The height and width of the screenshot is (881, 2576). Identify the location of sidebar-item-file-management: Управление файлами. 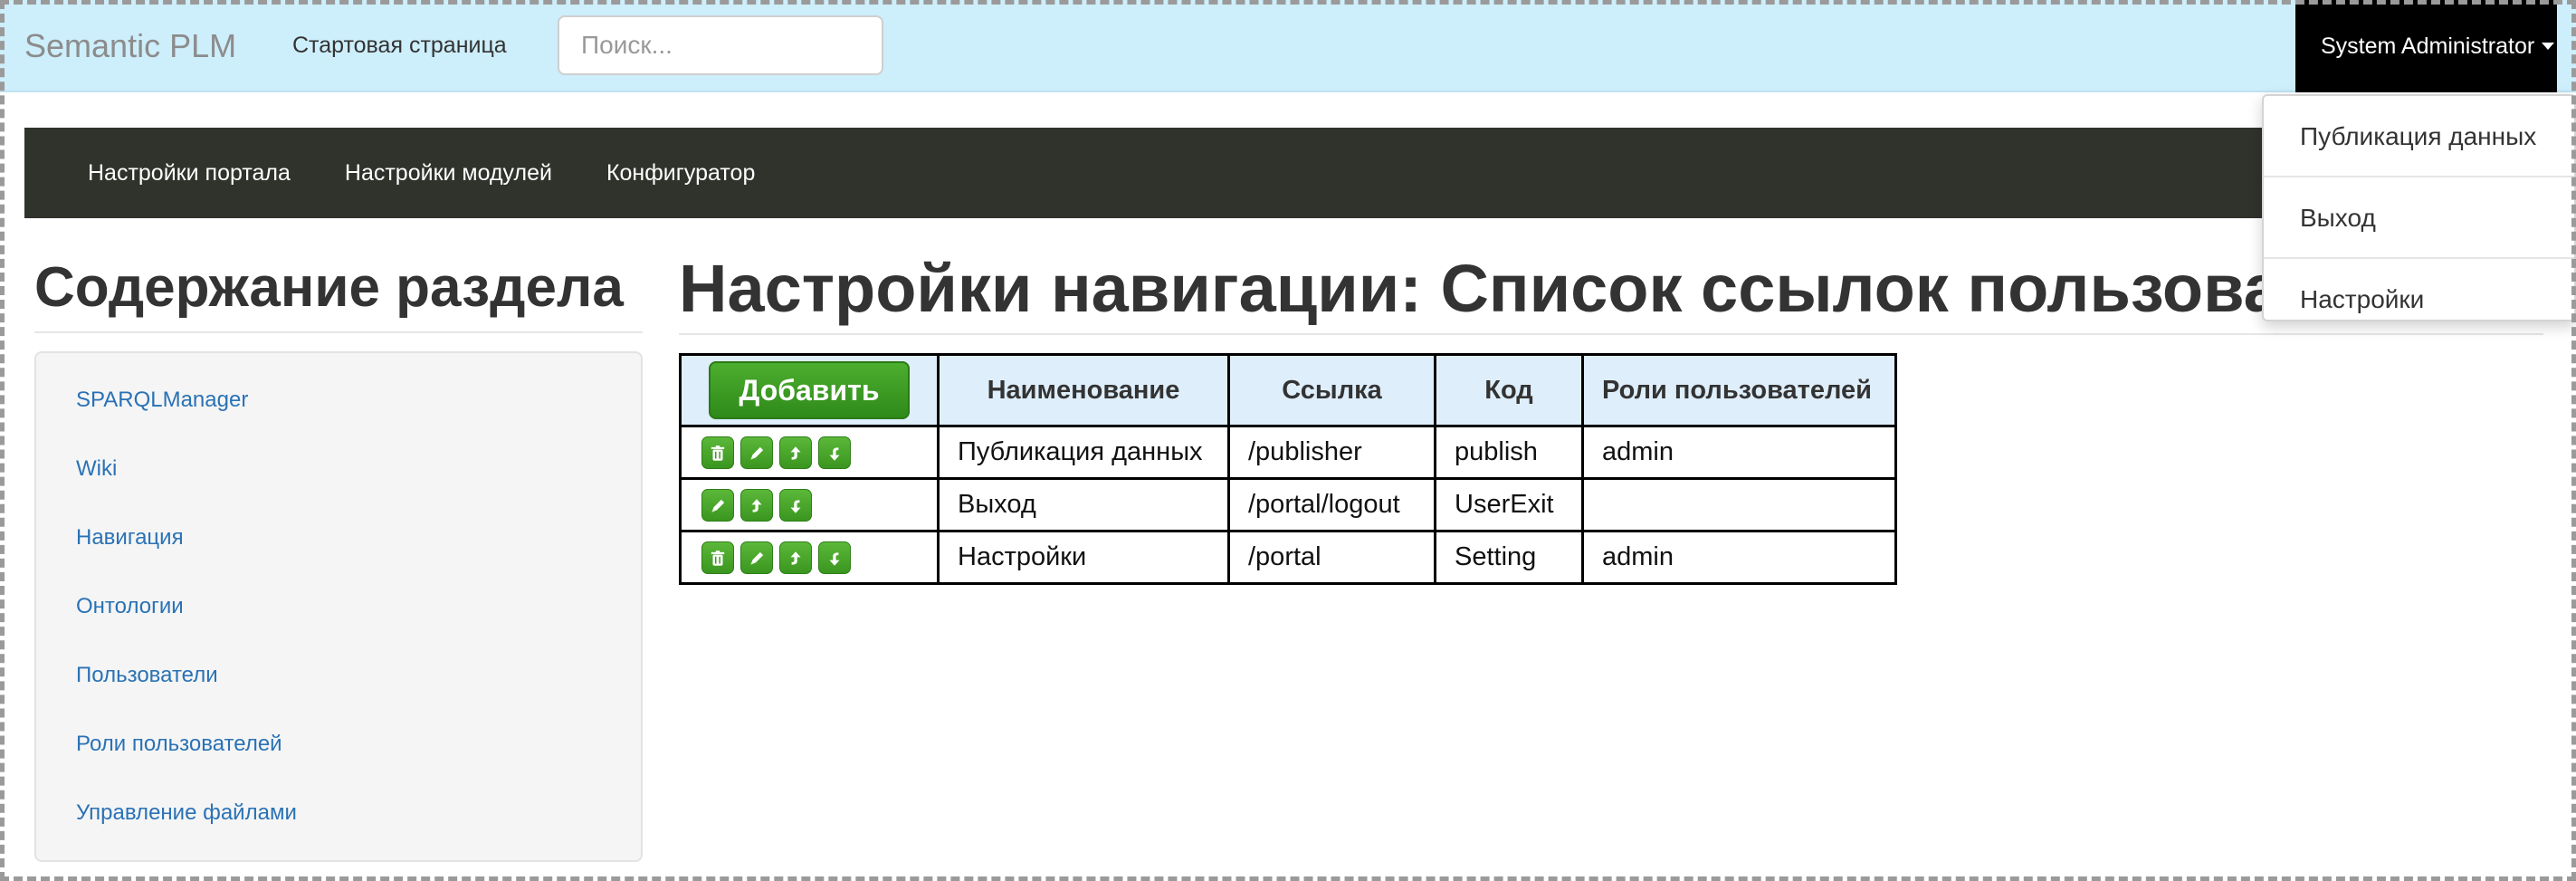
(338, 813).